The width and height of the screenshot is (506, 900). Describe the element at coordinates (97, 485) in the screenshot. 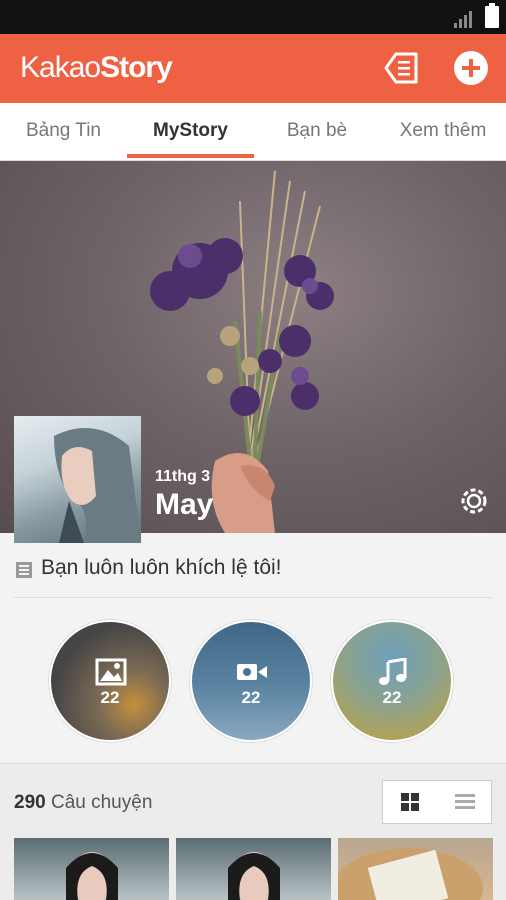

I see `profile-portrait-image` at that location.